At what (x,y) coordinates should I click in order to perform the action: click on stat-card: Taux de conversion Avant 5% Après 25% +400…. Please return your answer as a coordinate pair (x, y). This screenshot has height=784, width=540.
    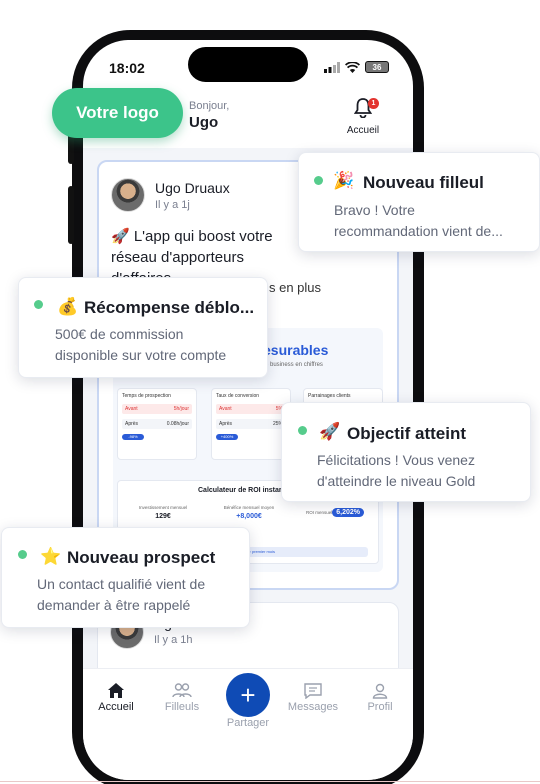
    Looking at the image, I should click on (251, 424).